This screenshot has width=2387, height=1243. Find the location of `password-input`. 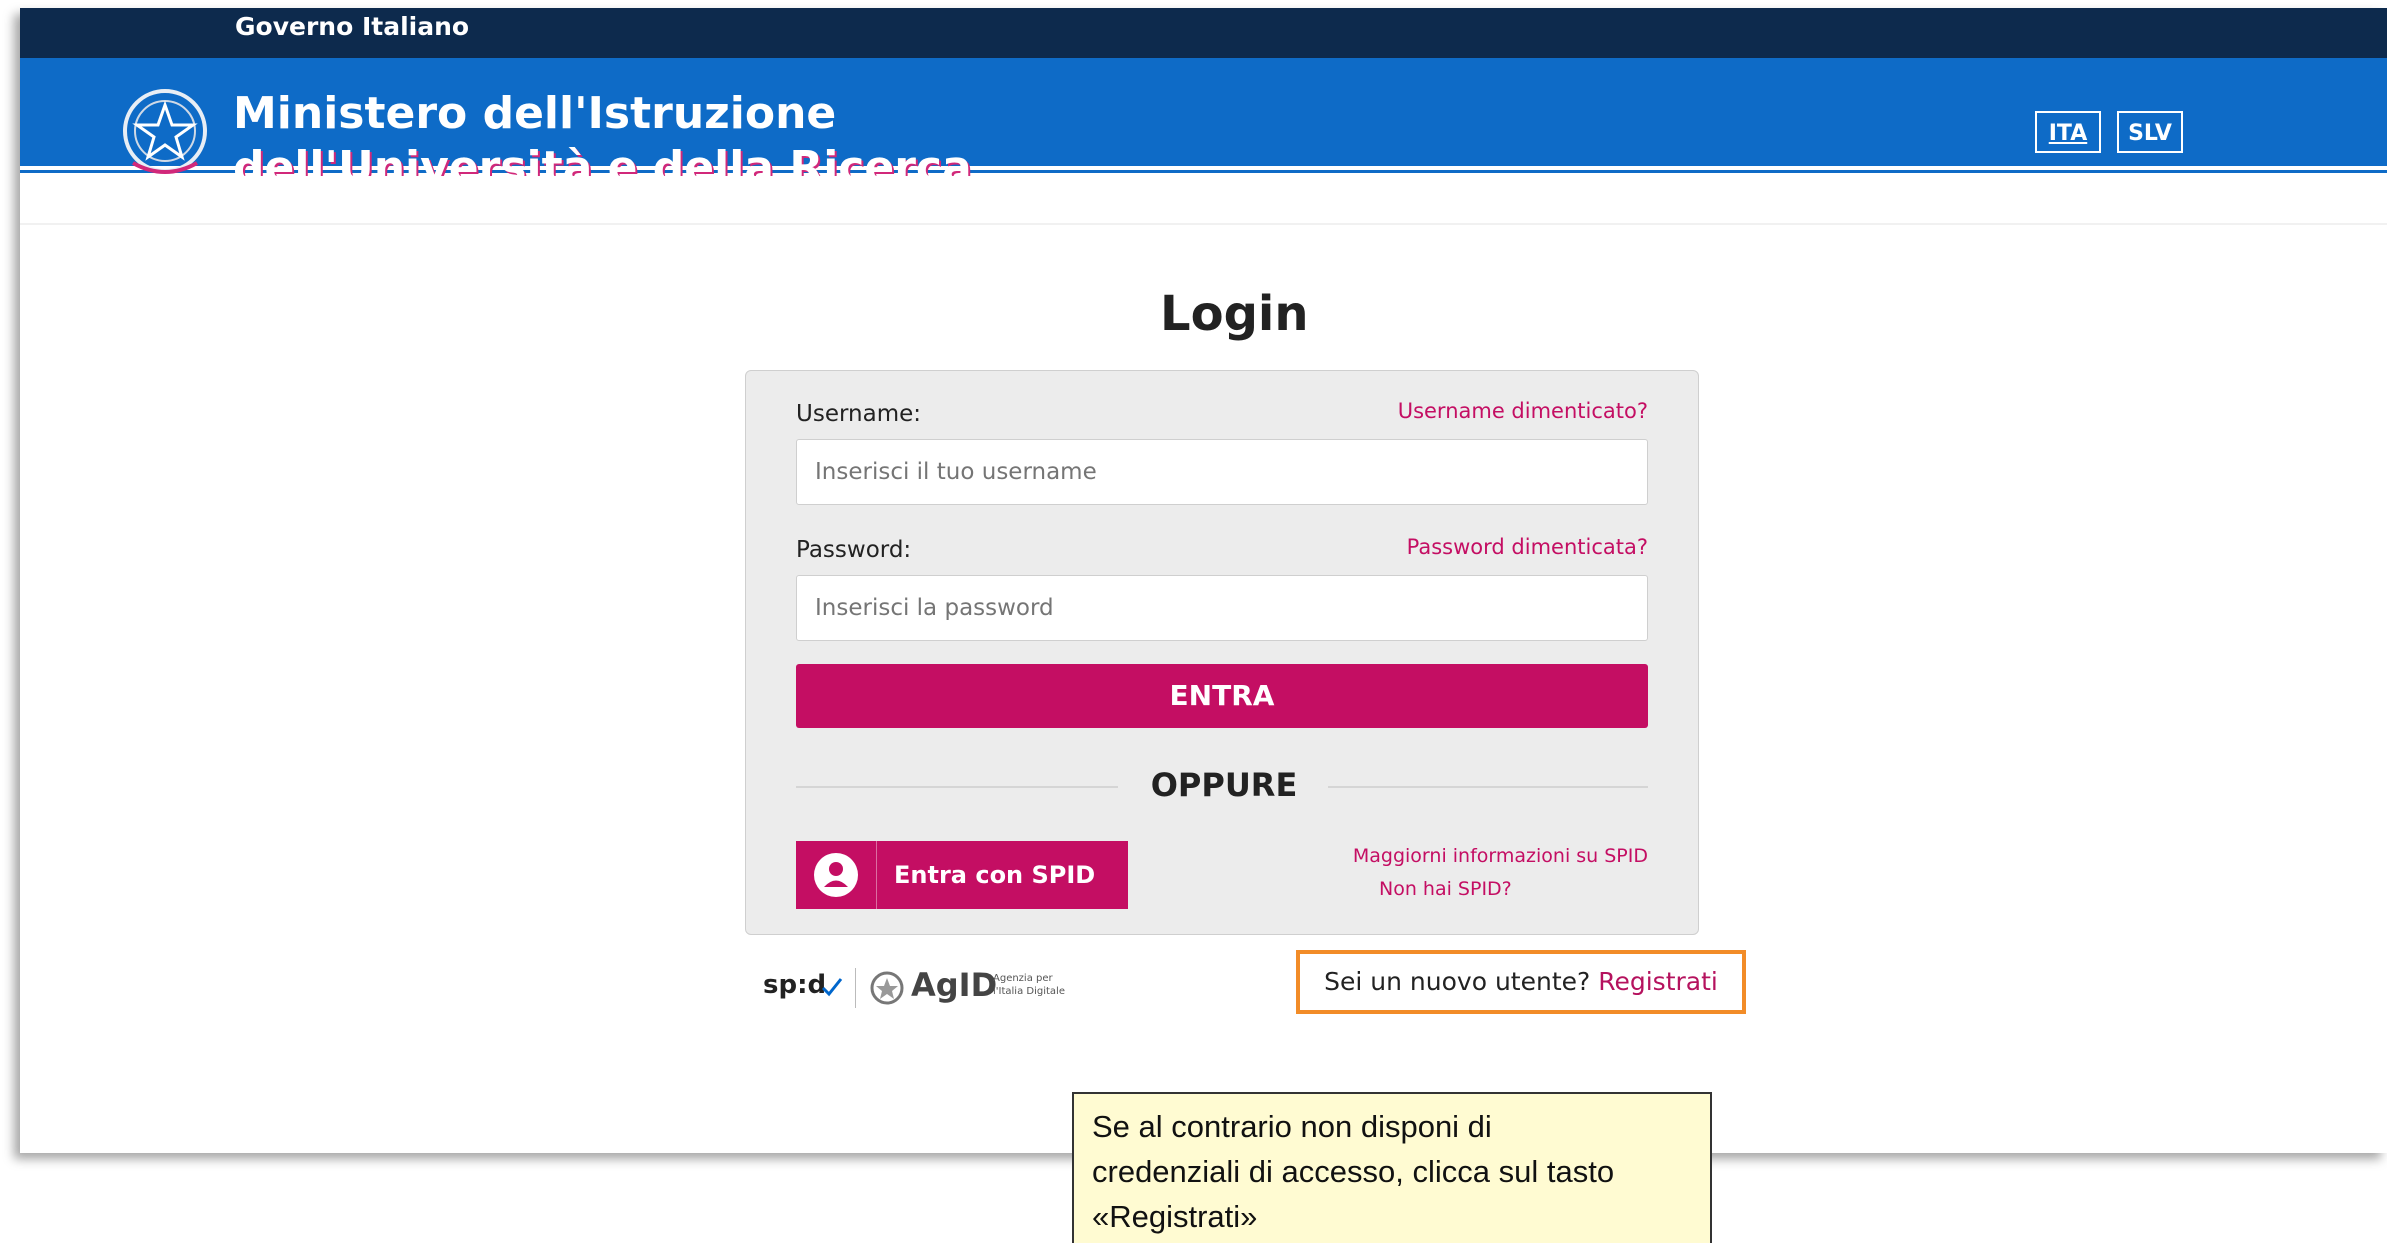

password-input is located at coordinates (1222, 608).